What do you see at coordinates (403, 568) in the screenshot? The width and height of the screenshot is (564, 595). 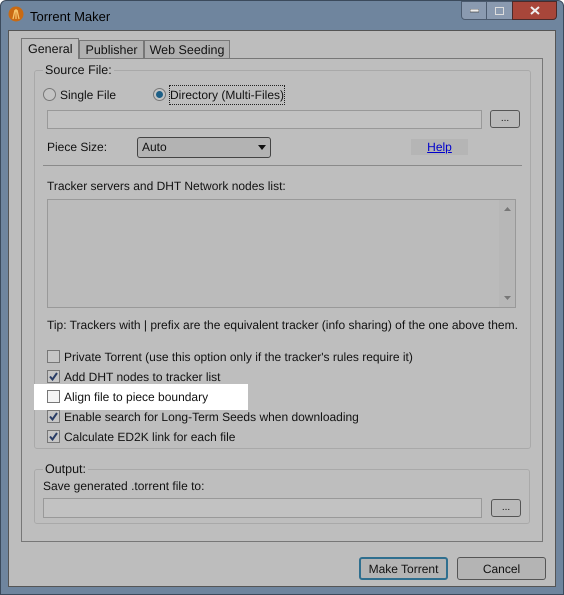 I see `dialog-button: Make Torrent` at bounding box center [403, 568].